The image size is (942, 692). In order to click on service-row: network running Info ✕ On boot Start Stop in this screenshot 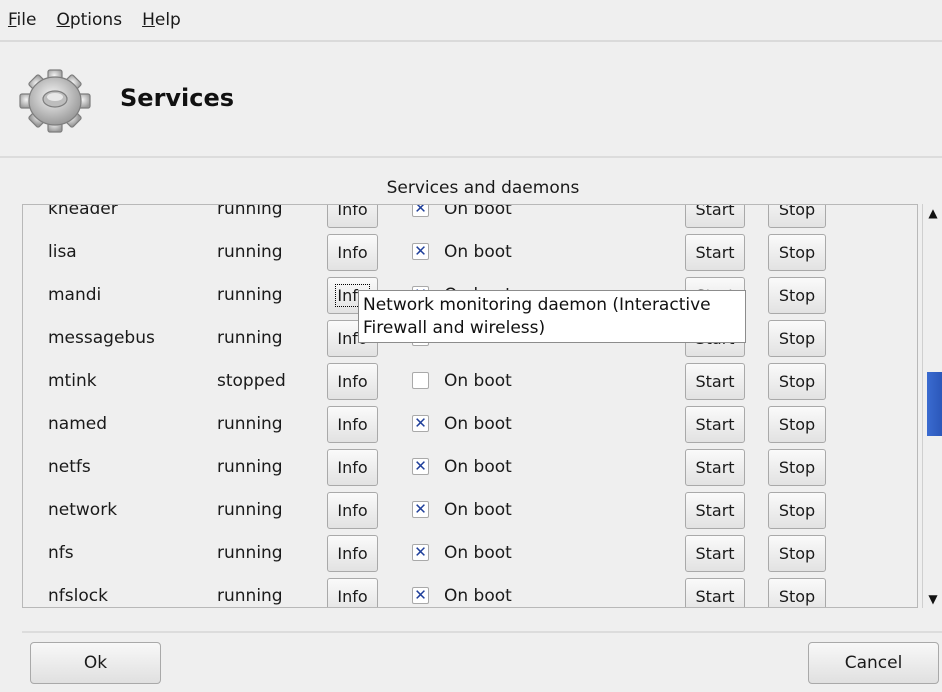, I will do `click(470, 510)`.